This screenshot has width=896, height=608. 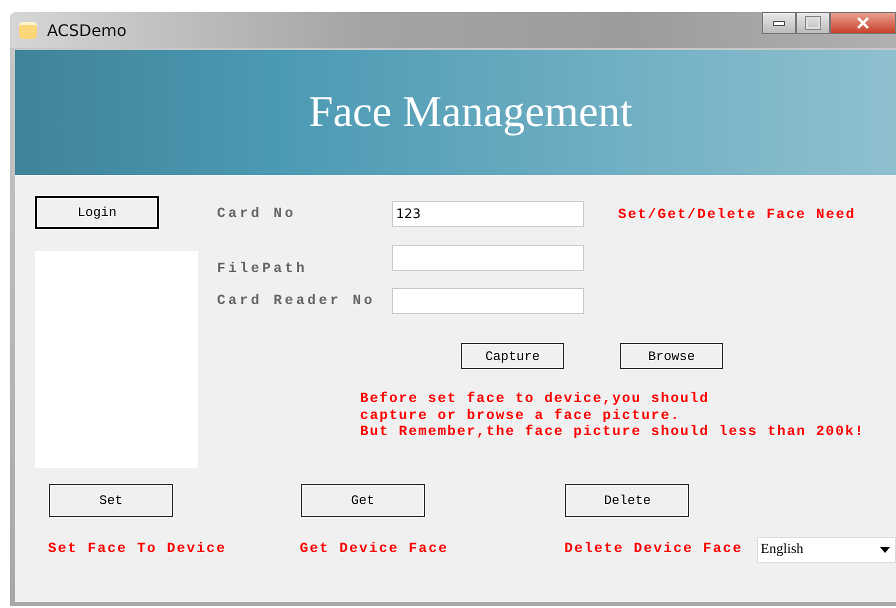 What do you see at coordinates (671, 356) in the screenshot?
I see `browse-button: Browse` at bounding box center [671, 356].